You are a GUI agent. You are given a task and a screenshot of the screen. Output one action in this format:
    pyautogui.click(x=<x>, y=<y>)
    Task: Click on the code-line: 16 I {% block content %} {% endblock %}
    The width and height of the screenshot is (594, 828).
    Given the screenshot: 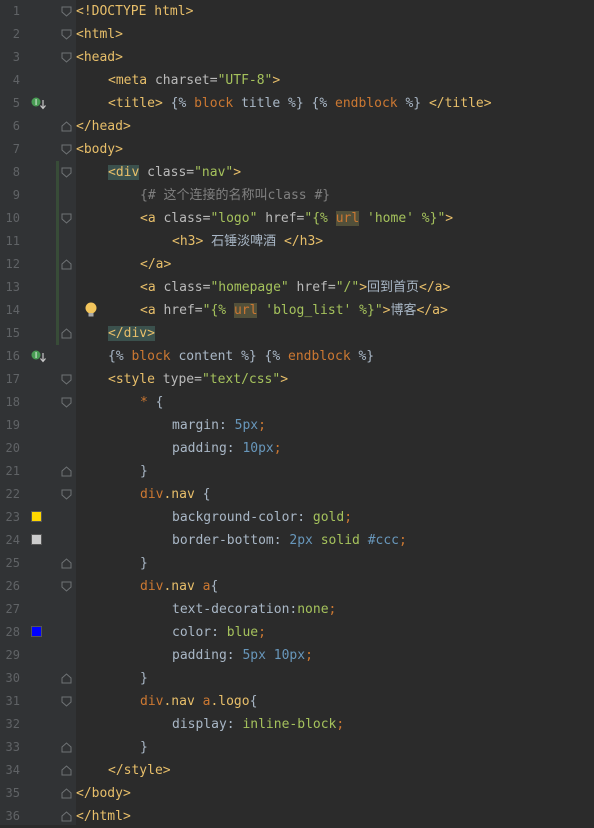 What is the action you would take?
    pyautogui.click(x=297, y=356)
    